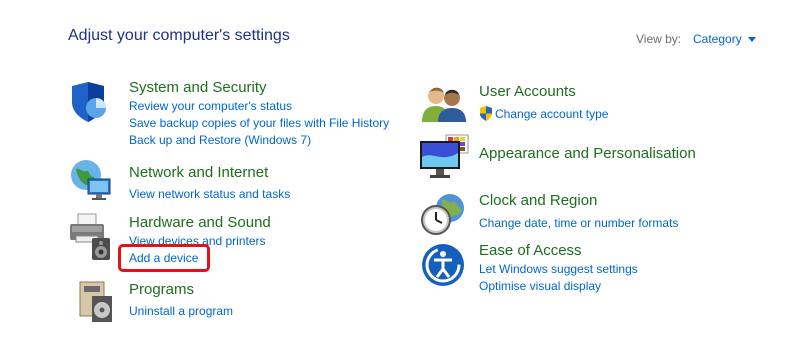 The image size is (790, 355). What do you see at coordinates (751, 40) in the screenshot?
I see `chevron-down-icon` at bounding box center [751, 40].